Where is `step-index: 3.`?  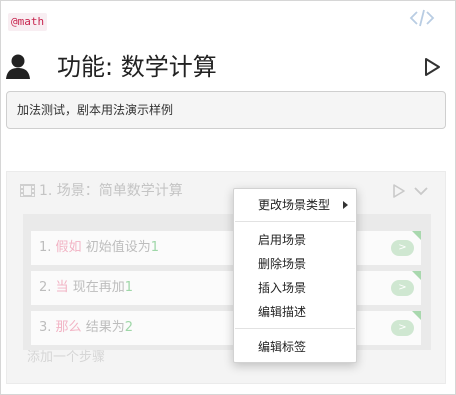
step-index: 3. is located at coordinates (45, 327).